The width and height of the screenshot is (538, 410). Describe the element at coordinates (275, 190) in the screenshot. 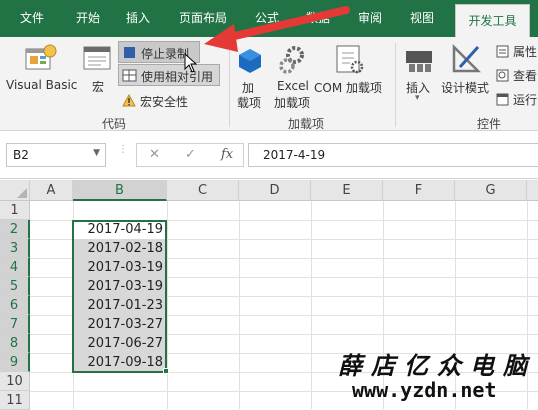

I see `column-header: D` at that location.